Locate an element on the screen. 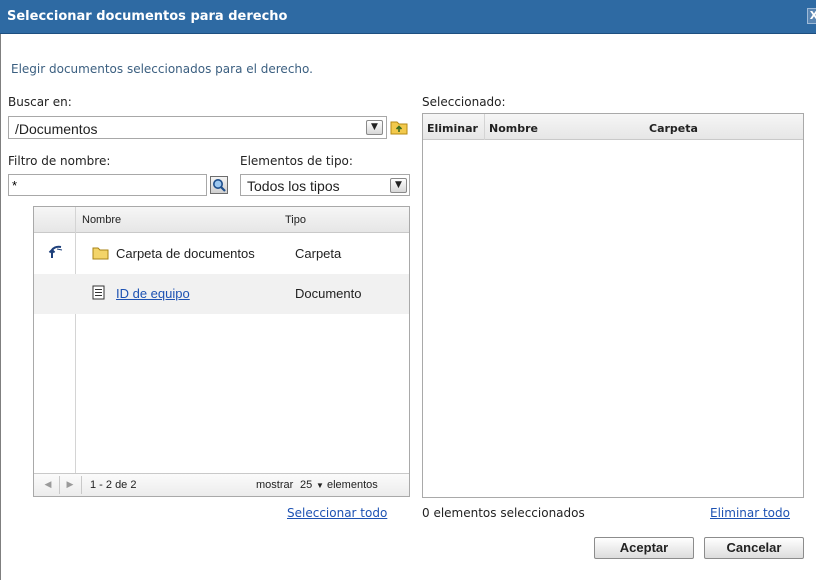 This screenshot has height=580, width=816. dialog-title-bar: Seleccionar documentos para derecho X is located at coordinates (408, 17).